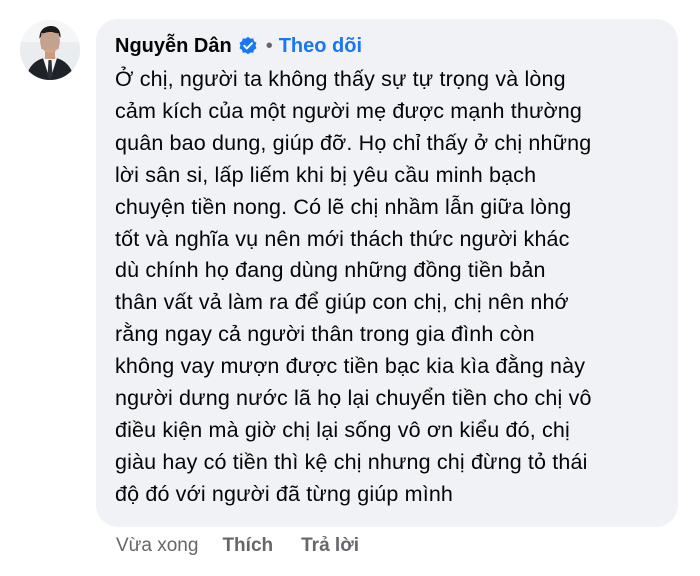 The height and width of the screenshot is (576, 700). I want to click on verified-badge-icon, so click(248, 46).